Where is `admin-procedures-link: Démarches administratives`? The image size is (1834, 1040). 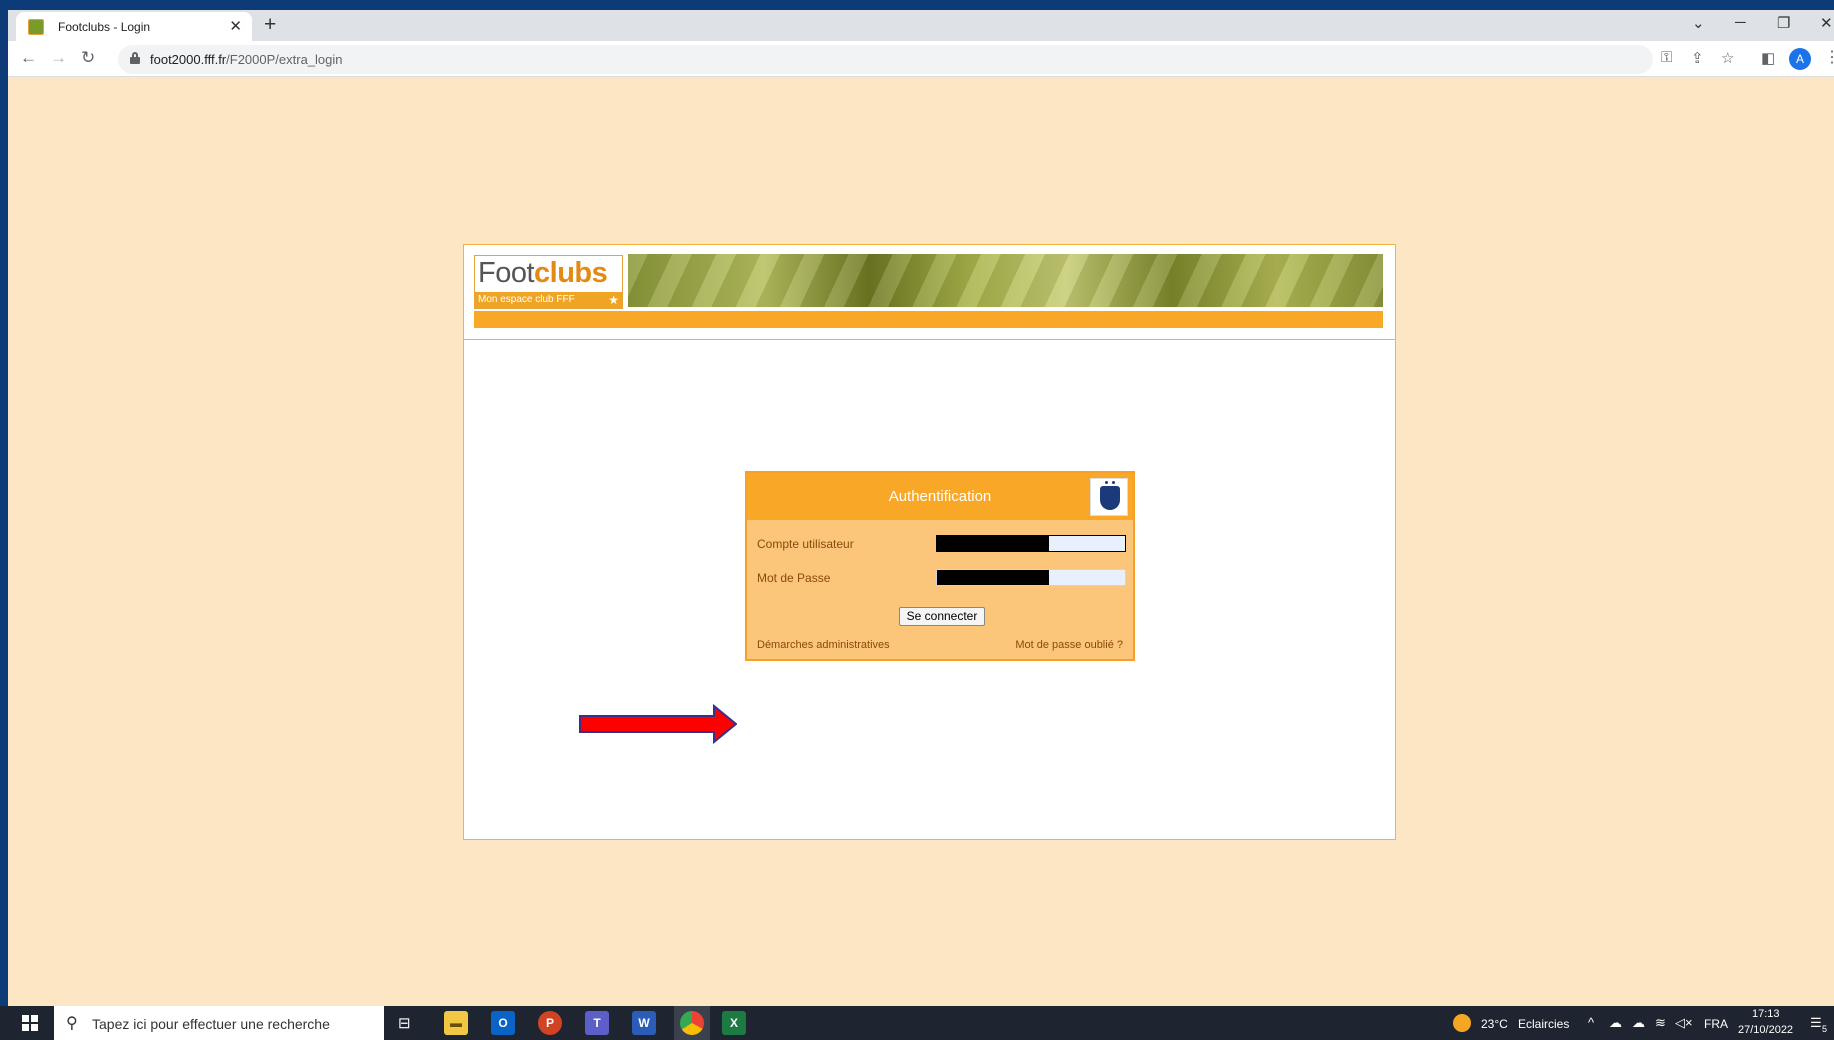 admin-procedures-link: Démarches administratives is located at coordinates (823, 645).